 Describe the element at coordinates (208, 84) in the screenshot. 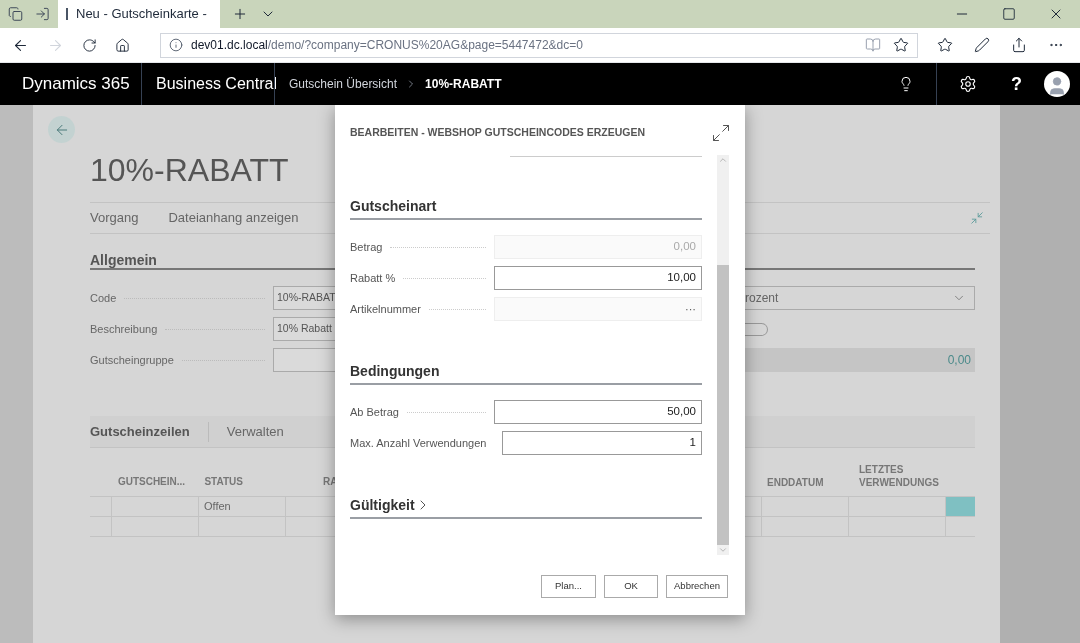

I see `app-name: Business Central` at that location.